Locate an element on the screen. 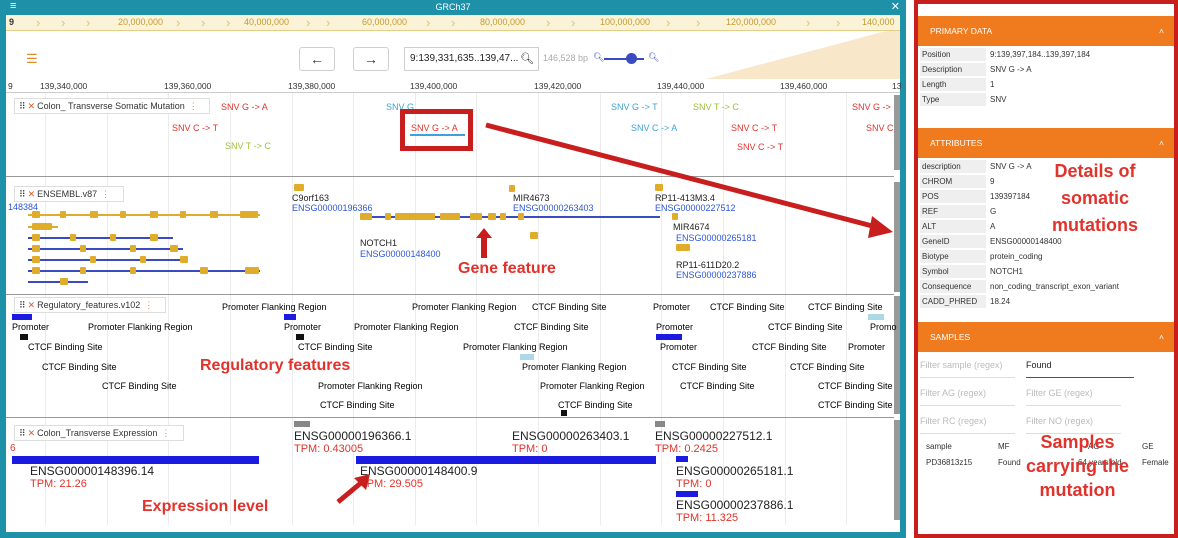  section-header-attributes: ATTRIBUTES ˄ is located at coordinates (1046, 143).